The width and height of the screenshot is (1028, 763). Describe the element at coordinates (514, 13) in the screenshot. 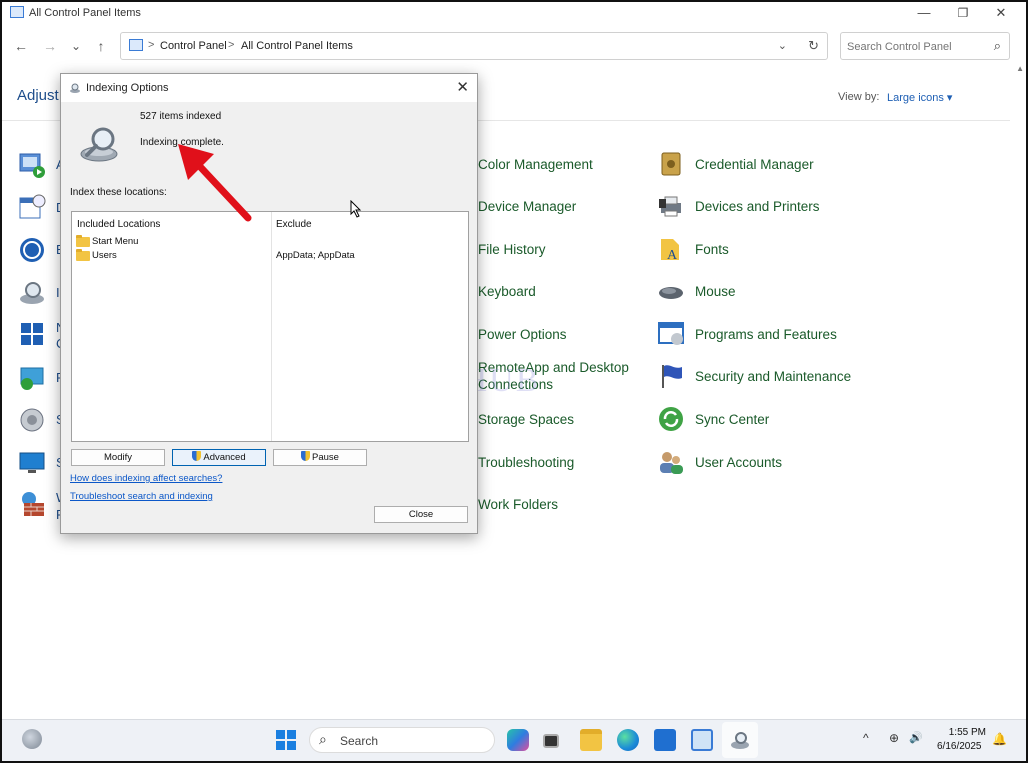

I see `window-titlebar: All Control Panel Items — ❐ ✕` at that location.